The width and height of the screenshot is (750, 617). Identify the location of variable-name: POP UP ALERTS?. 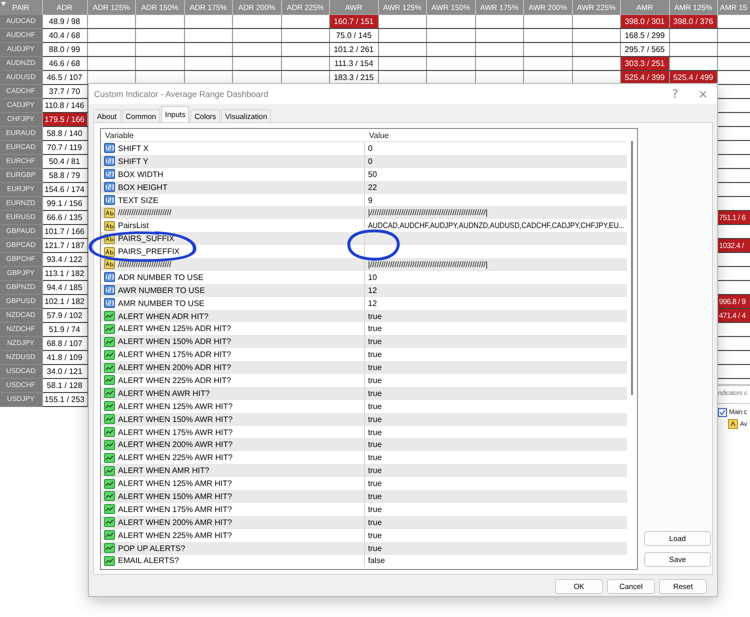
(152, 548).